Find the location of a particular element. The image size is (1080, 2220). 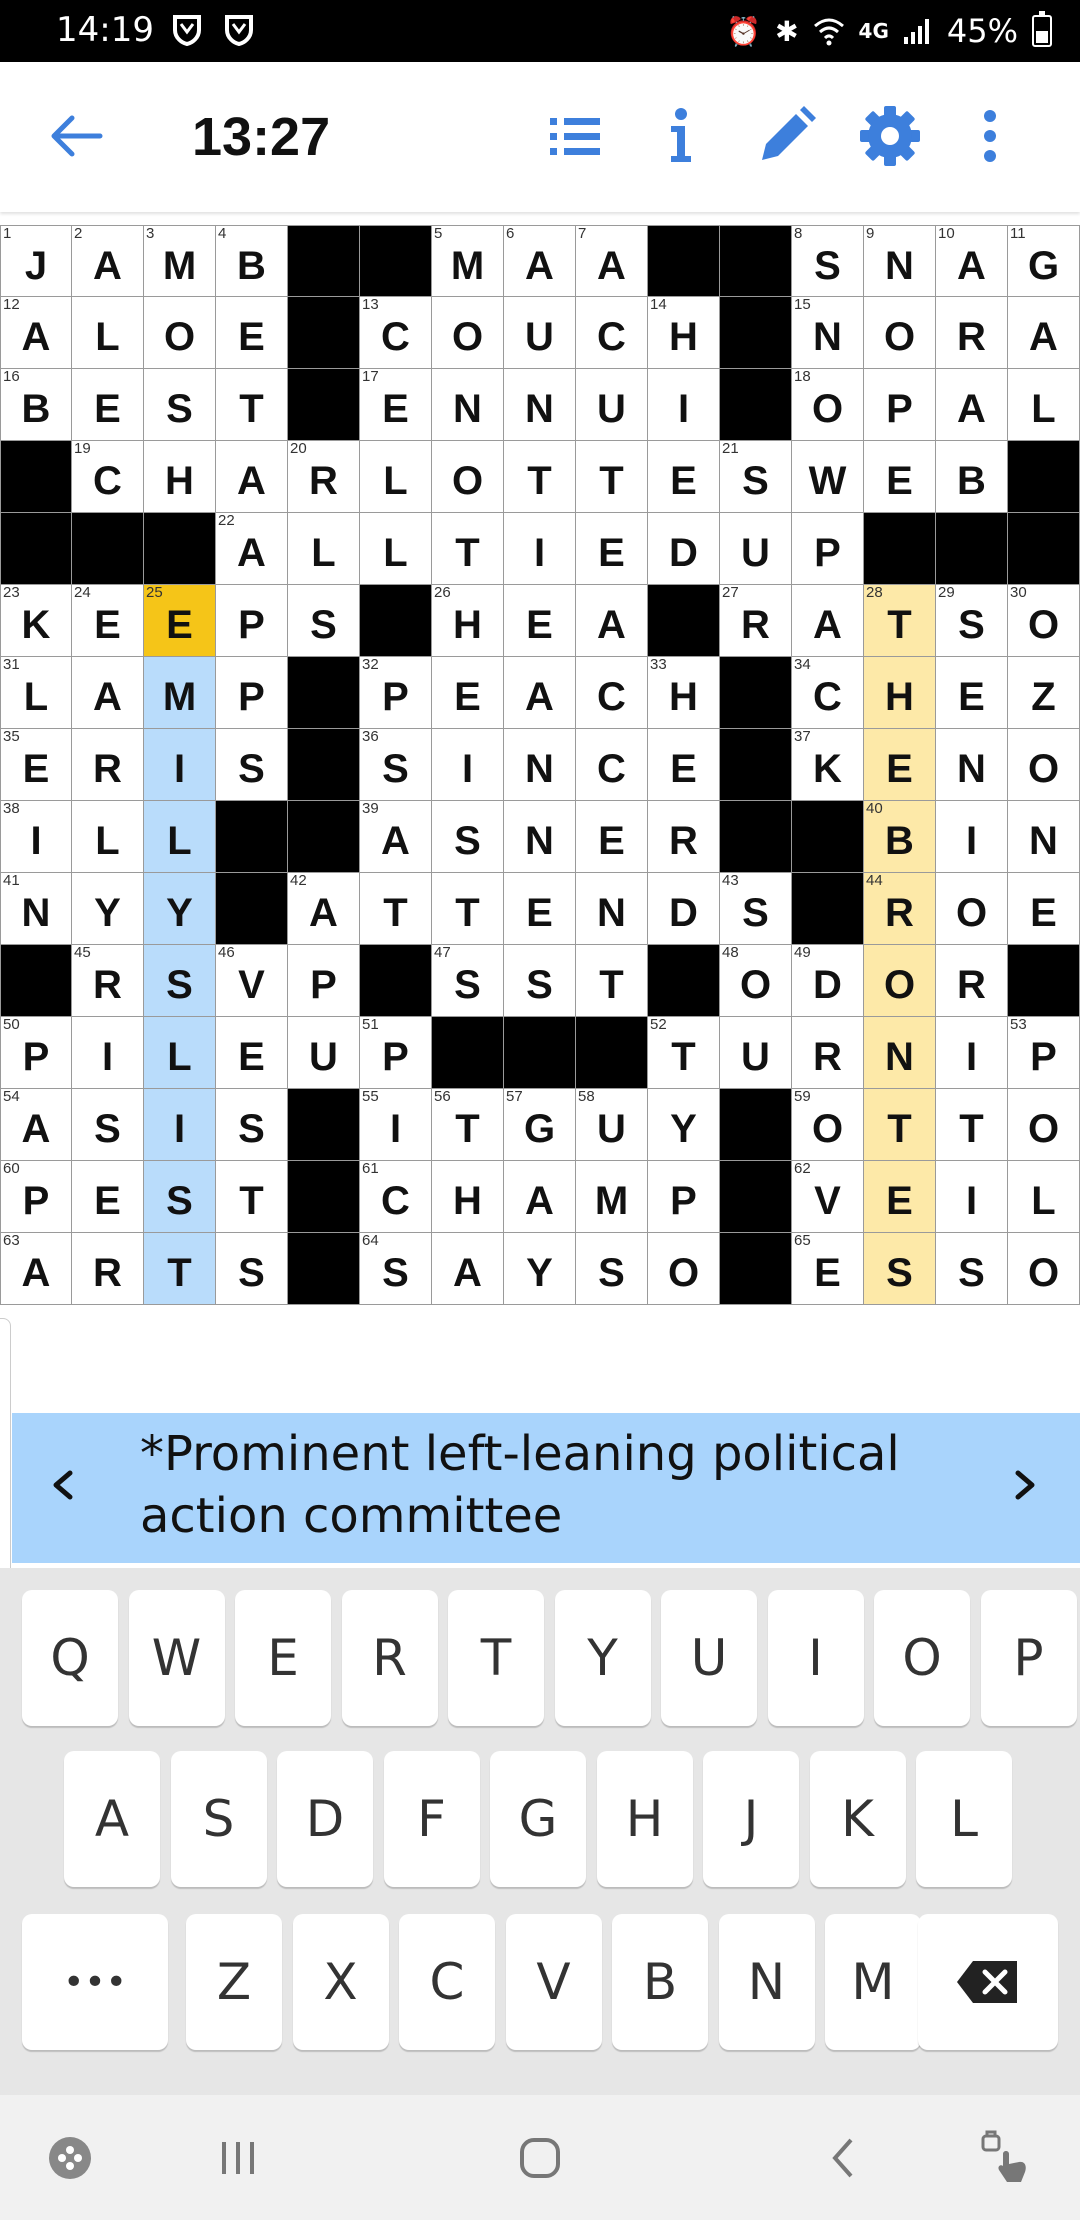

grid-cell: 28 T is located at coordinates (900, 621).